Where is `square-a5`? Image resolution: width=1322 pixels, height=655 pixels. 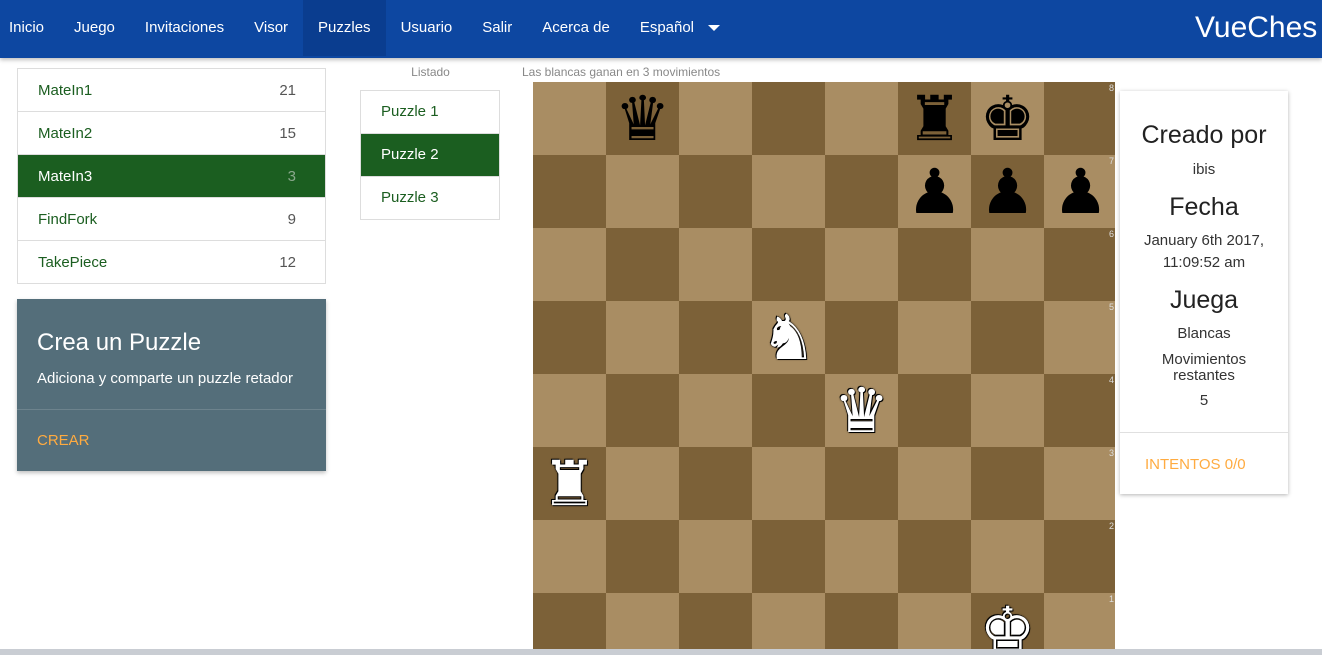
square-a5 is located at coordinates (569, 337).